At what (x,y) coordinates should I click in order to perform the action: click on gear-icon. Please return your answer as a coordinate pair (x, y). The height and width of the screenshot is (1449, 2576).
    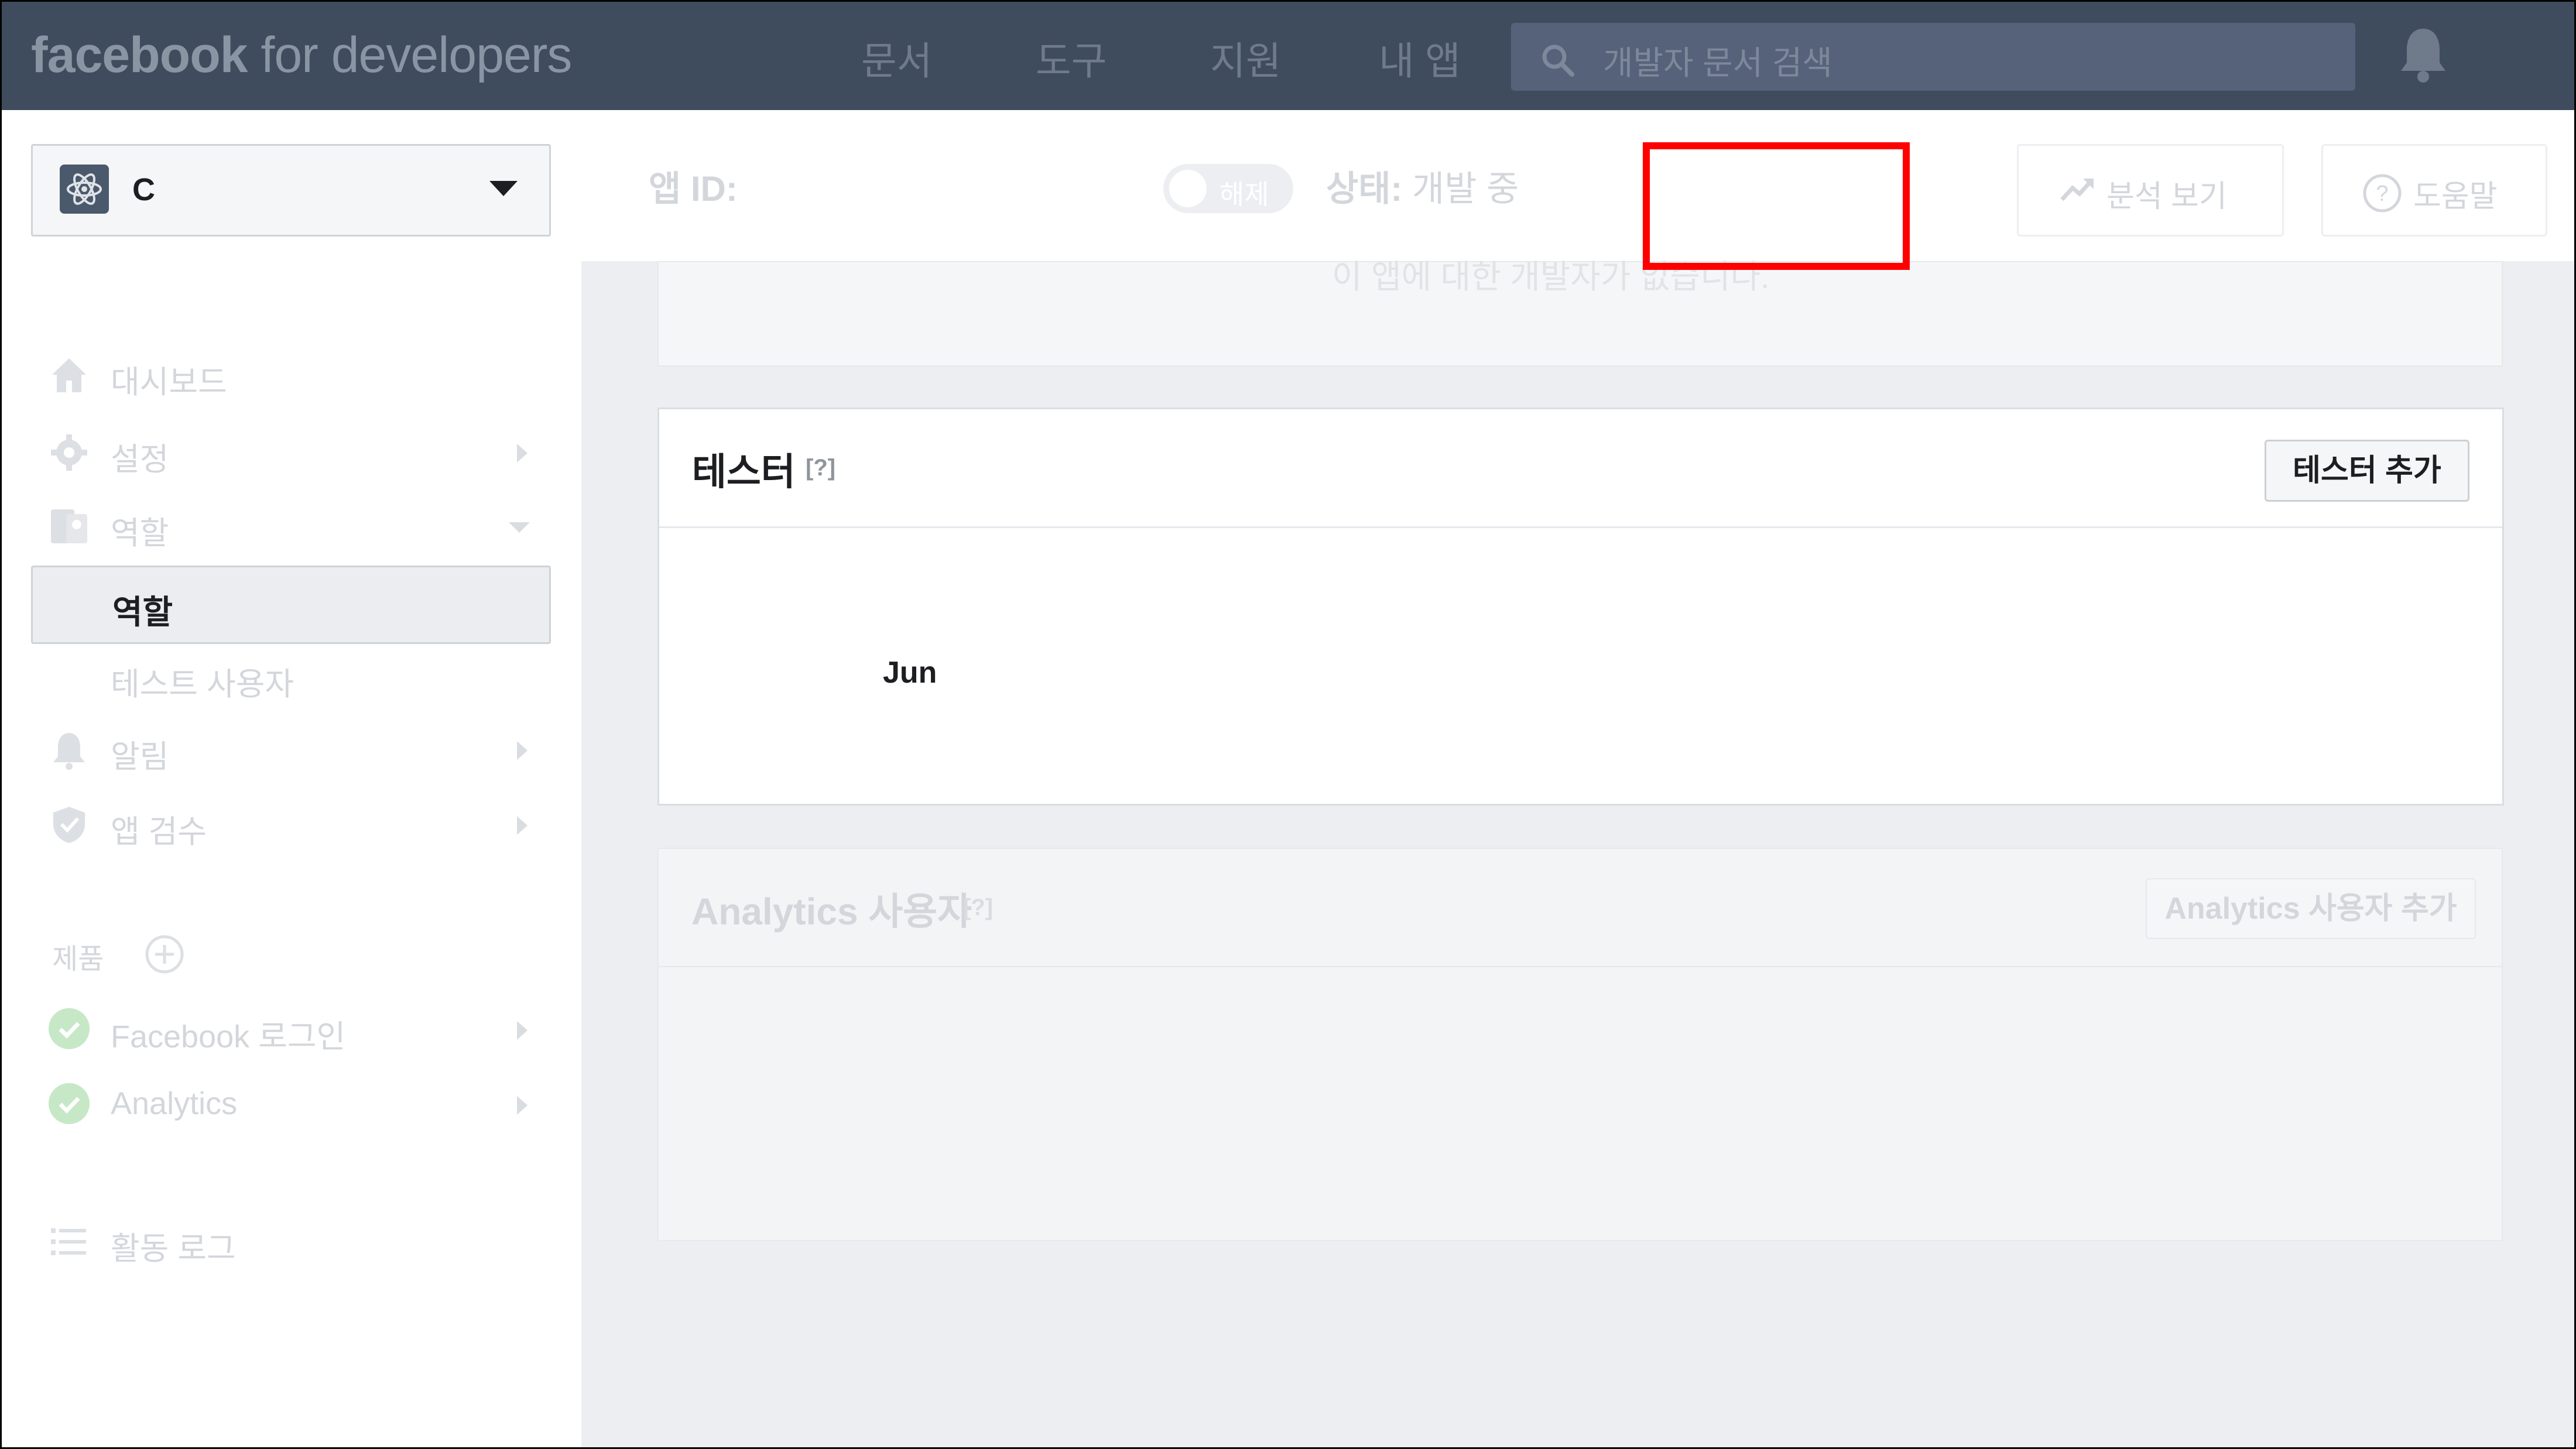
    Looking at the image, I should click on (69, 452).